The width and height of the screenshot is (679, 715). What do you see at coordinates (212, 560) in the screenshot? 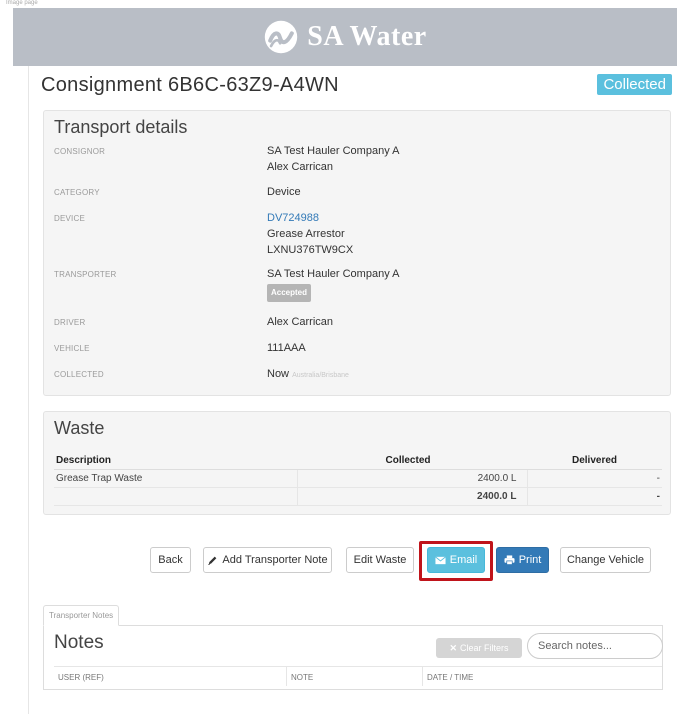
I see `pencil-icon` at bounding box center [212, 560].